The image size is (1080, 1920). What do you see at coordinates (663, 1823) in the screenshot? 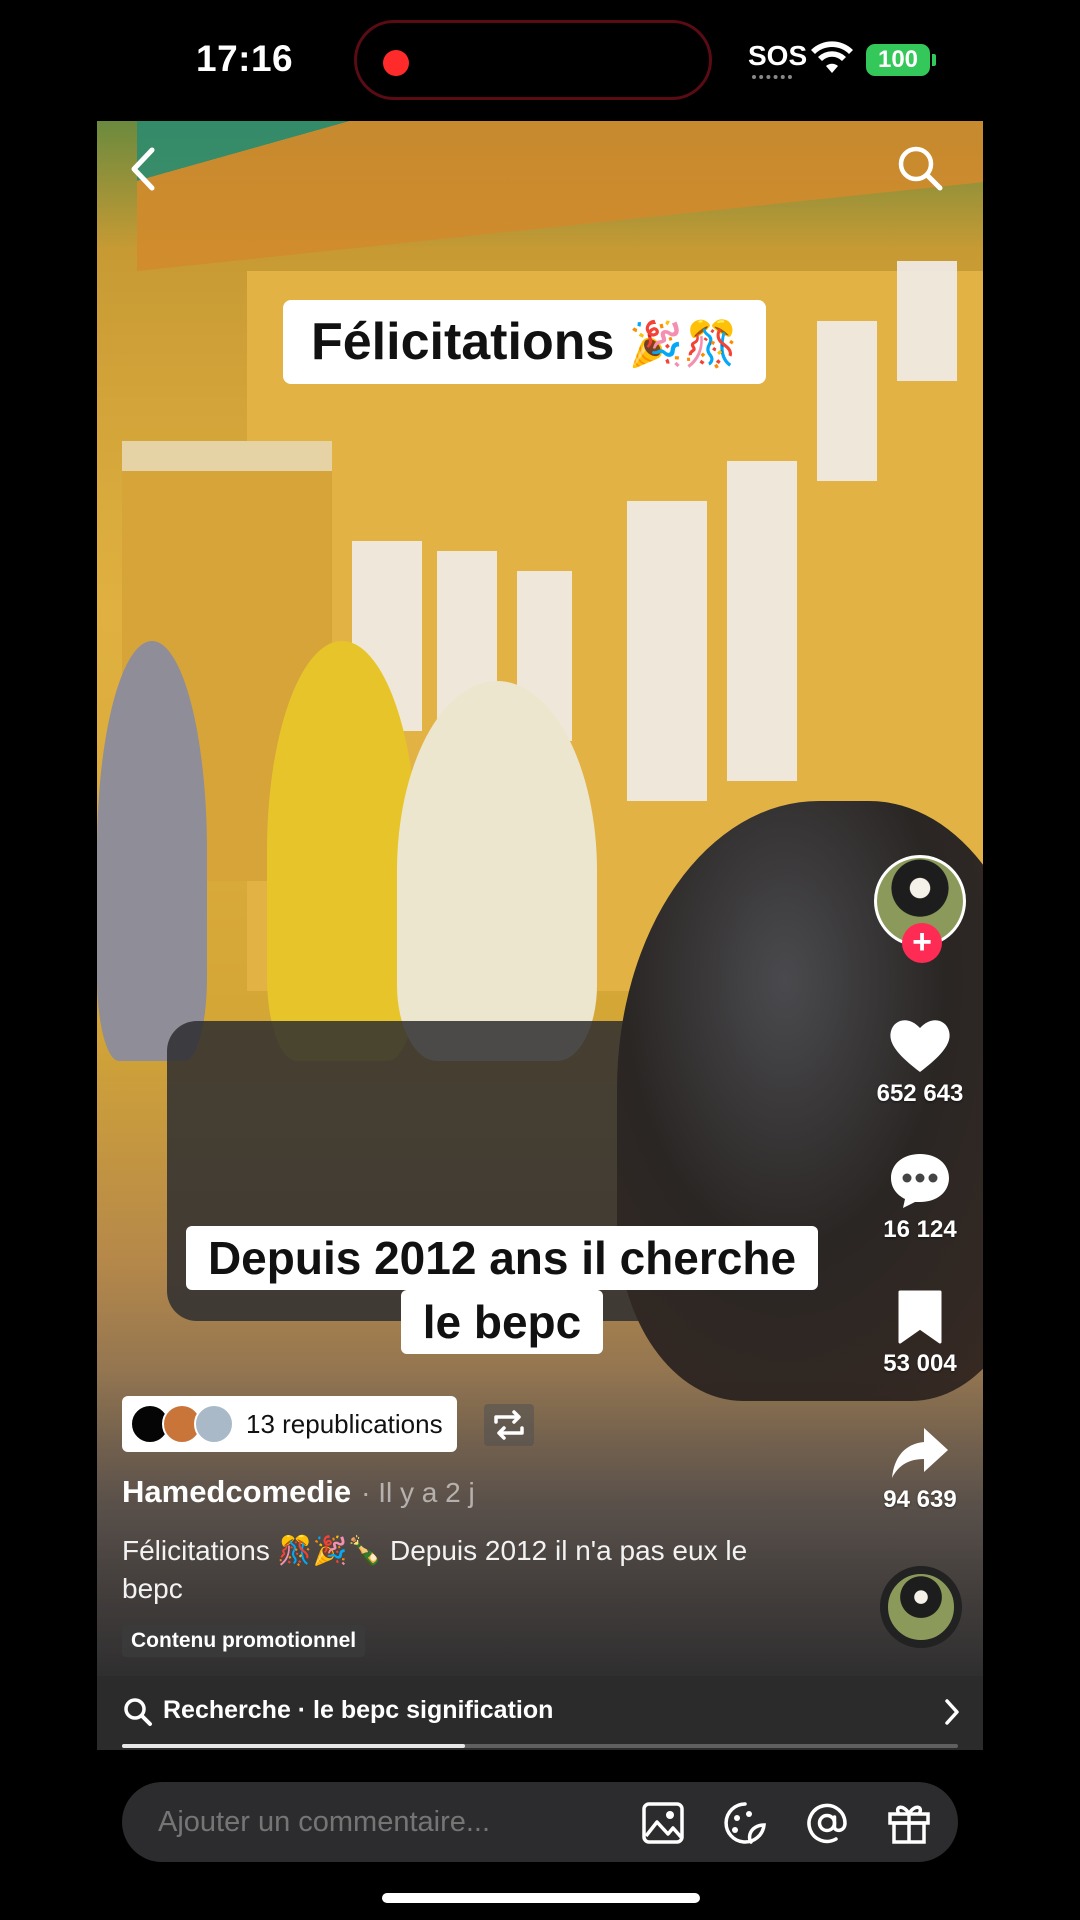
I see `image-icon` at bounding box center [663, 1823].